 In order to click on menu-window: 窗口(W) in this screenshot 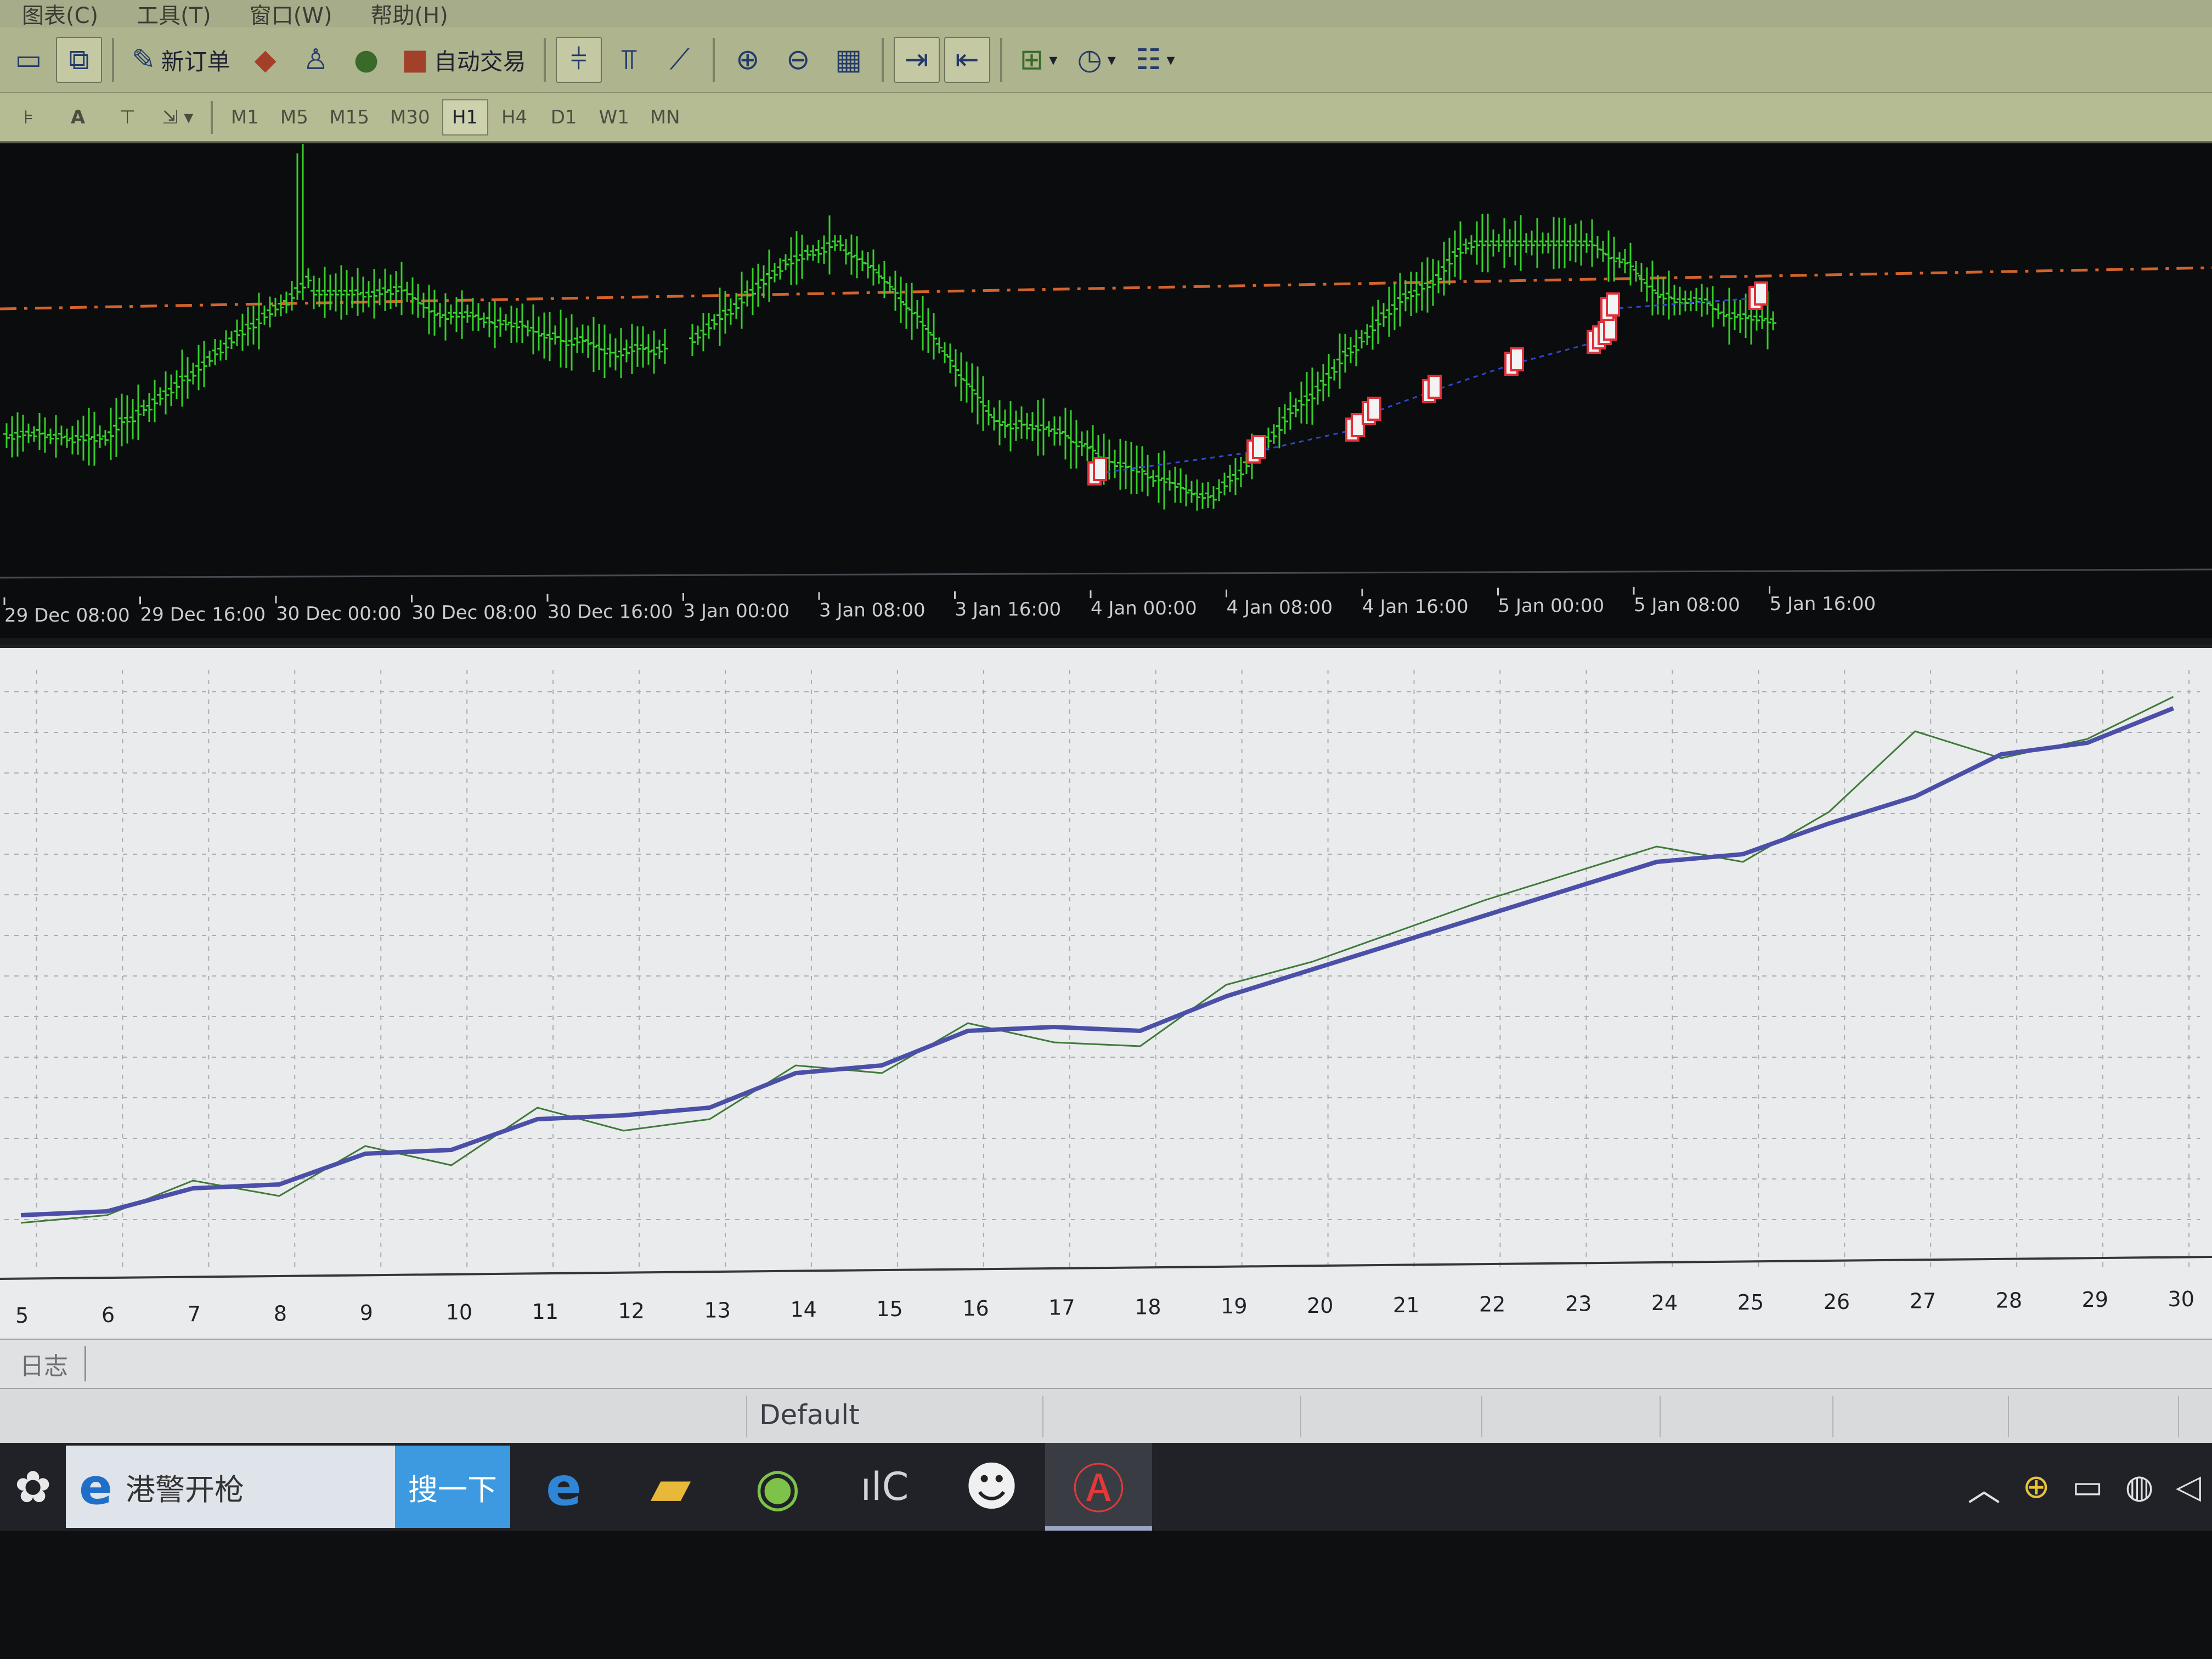, I will do `click(291, 15)`.